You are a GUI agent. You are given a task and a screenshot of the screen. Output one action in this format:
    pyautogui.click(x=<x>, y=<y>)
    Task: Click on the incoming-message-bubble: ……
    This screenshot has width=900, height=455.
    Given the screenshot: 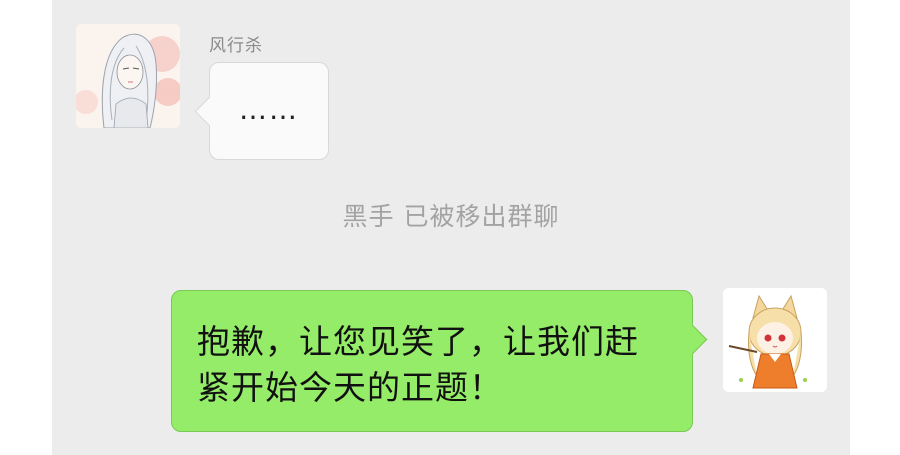 What is the action you would take?
    pyautogui.click(x=261, y=111)
    